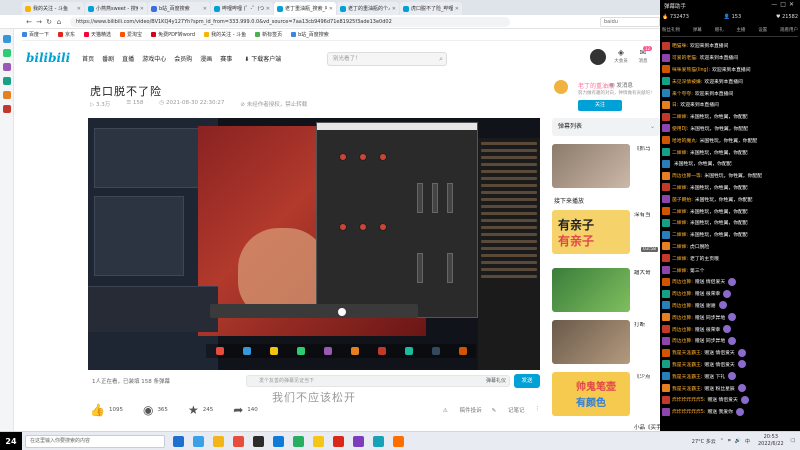  What do you see at coordinates (368, 8) in the screenshot?
I see `browser-tab: 老丁的重油瓶的个人空间_哔哩哔哩✕` at bounding box center [368, 8].